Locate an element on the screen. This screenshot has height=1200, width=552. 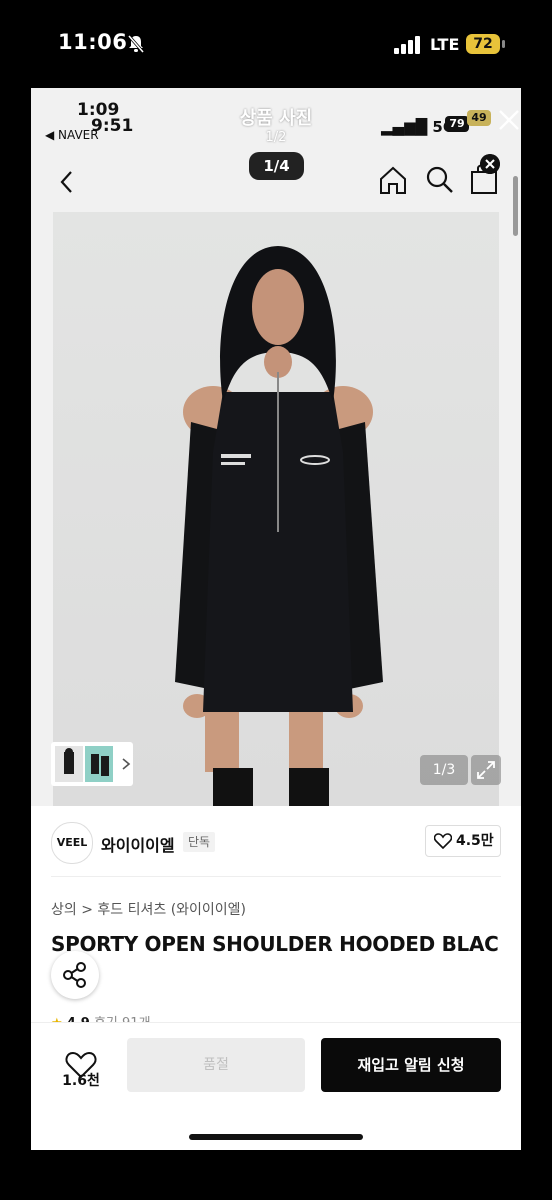
restock-alert-button: 재입고 알림 신청 is located at coordinates (411, 1065).